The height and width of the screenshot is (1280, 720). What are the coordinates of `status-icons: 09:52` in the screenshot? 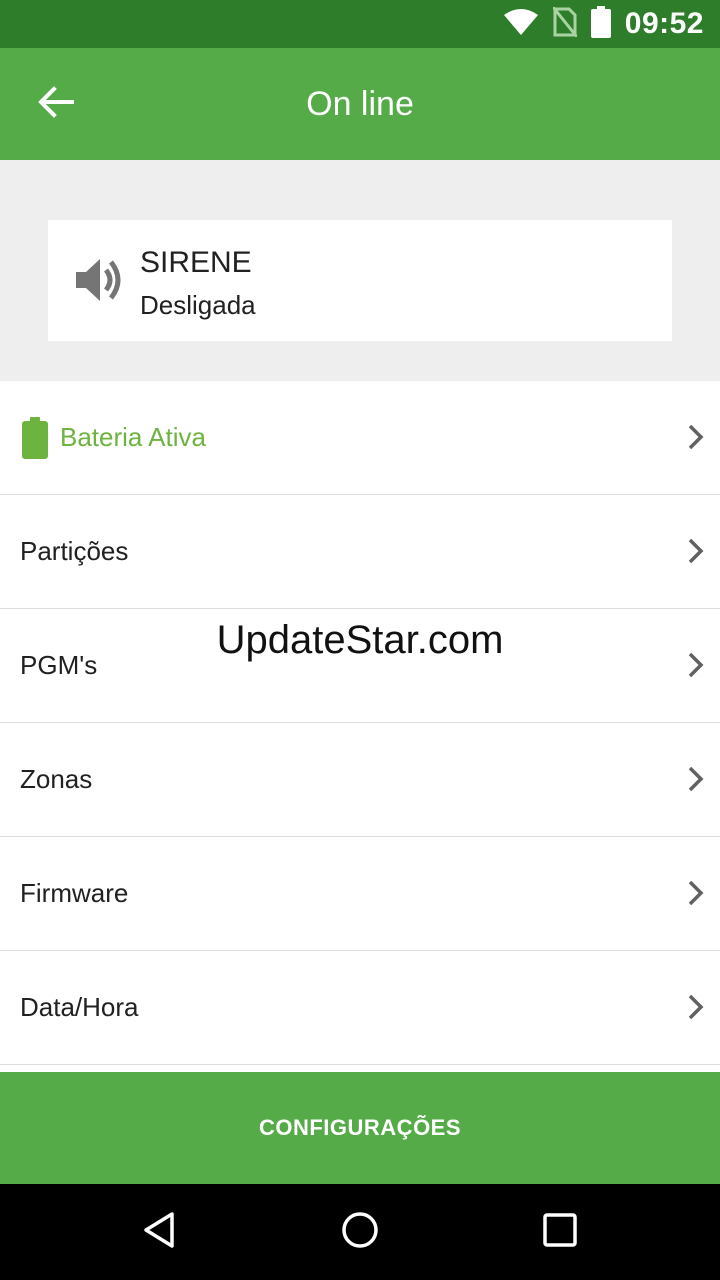 It's located at (603, 24).